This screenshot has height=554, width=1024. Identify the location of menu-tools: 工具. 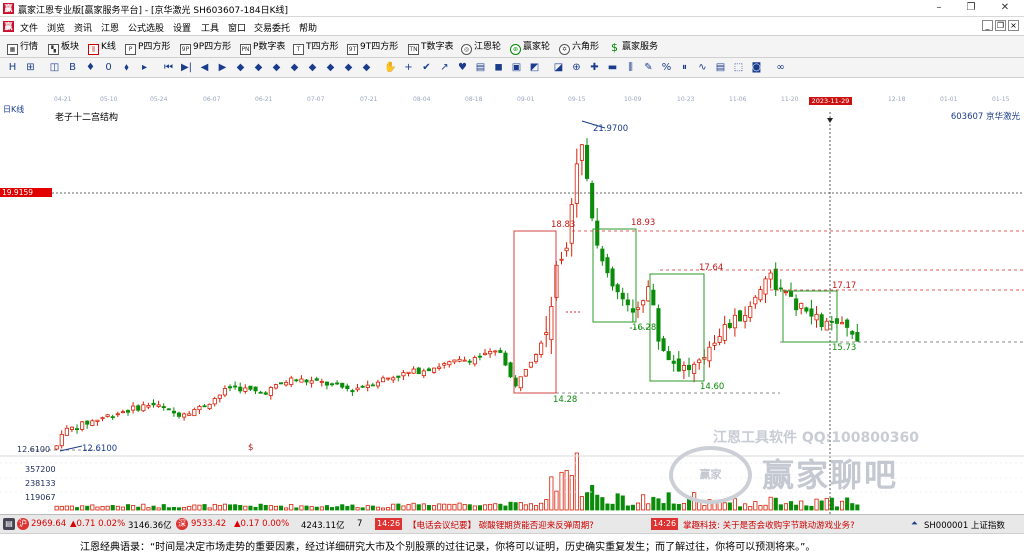
(210, 27).